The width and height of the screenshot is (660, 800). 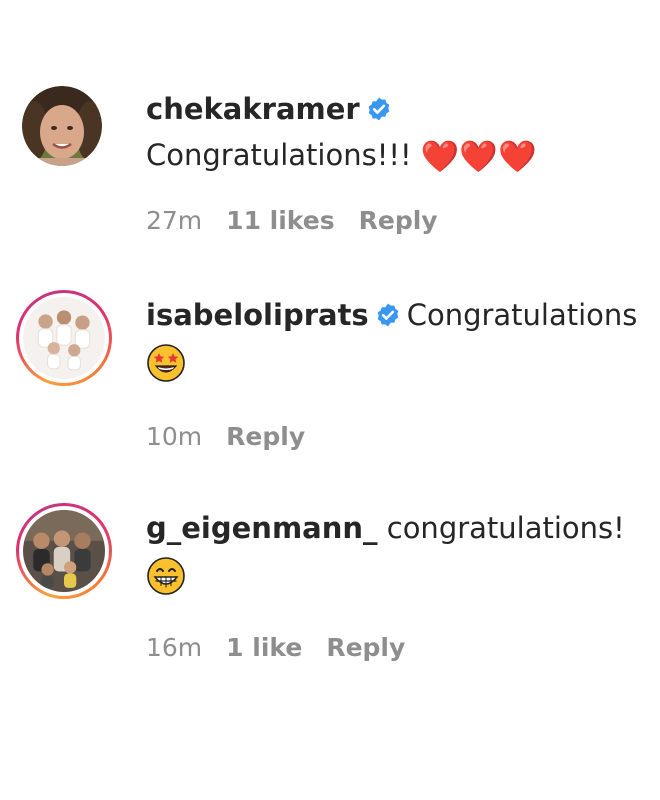 I want to click on comment-timestamp: 27m, so click(x=174, y=220).